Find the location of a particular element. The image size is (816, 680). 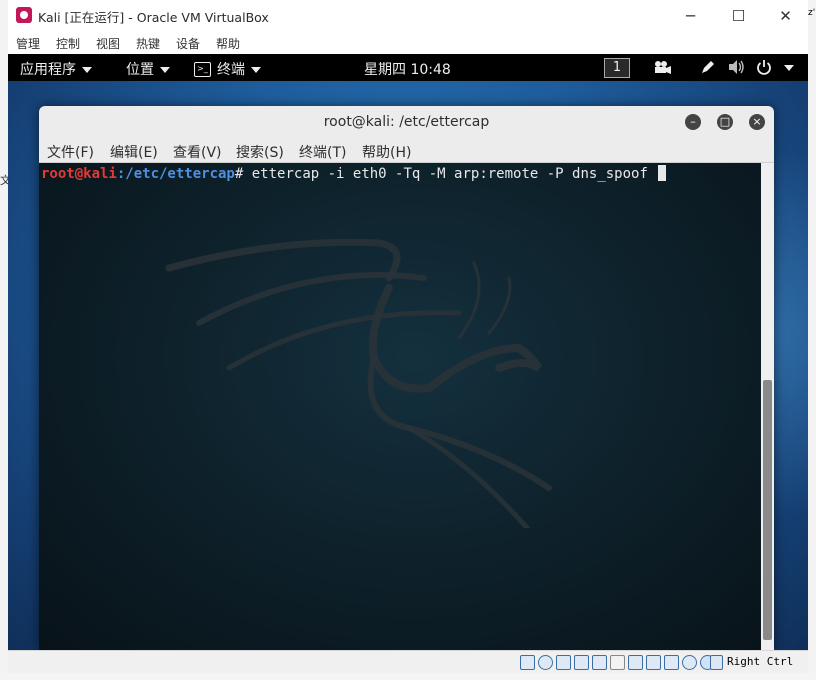

host-desktop-right-edge: z' is located at coordinates (812, 340).